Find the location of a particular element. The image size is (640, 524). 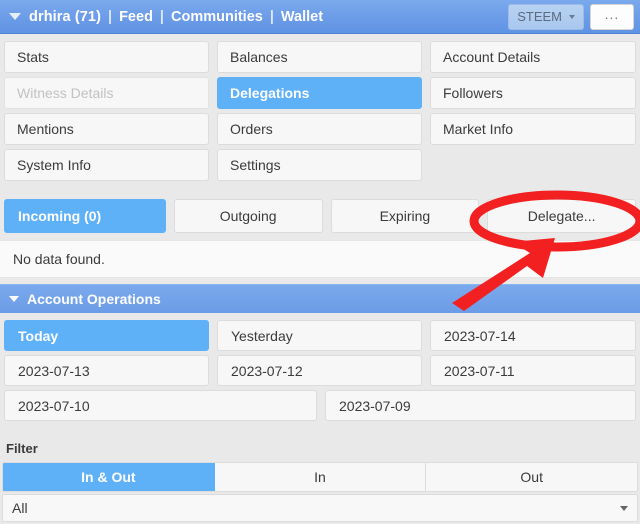

nav-item-placeholder is located at coordinates (533, 165).